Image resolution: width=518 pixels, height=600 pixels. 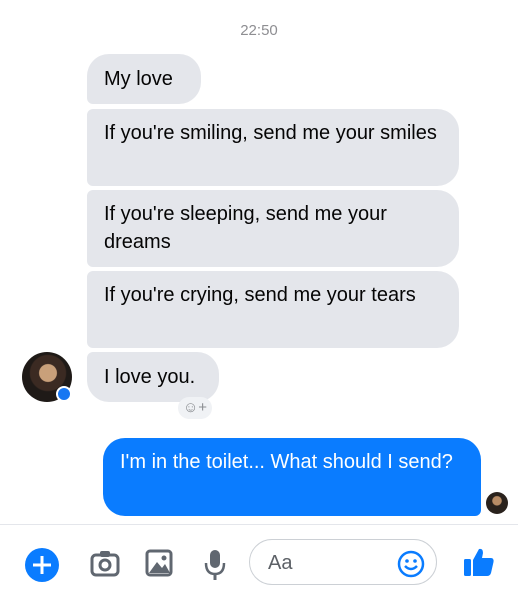 I want to click on thumbs-up-icon, so click(x=479, y=564).